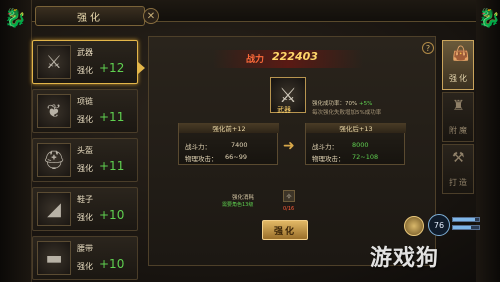 The image size is (500, 282). What do you see at coordinates (347, 113) in the screenshot?
I see `failure-bonus-note: 每次强化失败增加5%成功率` at bounding box center [347, 113].